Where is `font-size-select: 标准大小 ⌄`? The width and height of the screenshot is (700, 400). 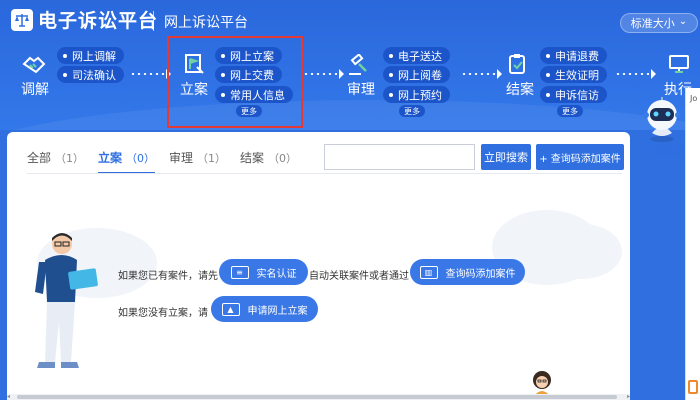
font-size-select: 标准大小 ⌄ is located at coordinates (659, 23).